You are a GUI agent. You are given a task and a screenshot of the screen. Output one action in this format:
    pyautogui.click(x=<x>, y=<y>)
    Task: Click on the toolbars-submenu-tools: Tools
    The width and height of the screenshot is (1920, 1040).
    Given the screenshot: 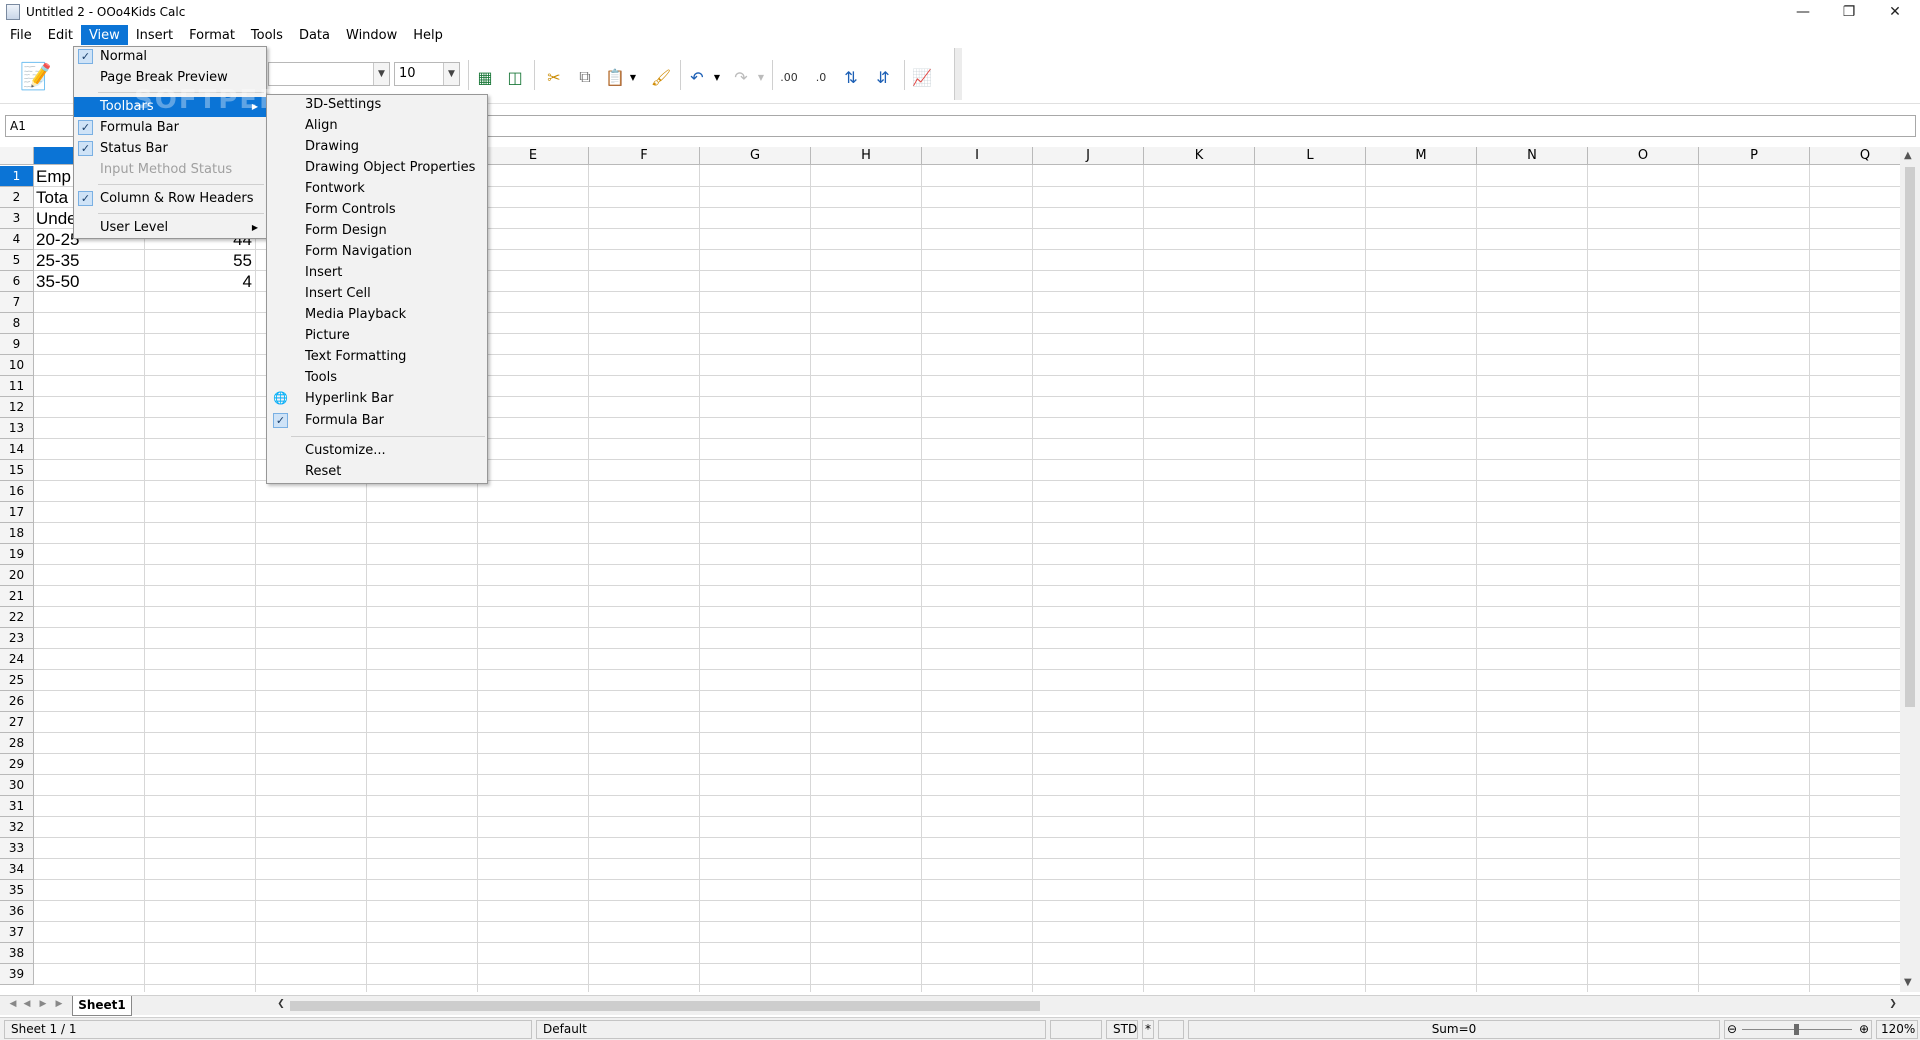 What is the action you would take?
    pyautogui.click(x=377, y=378)
    